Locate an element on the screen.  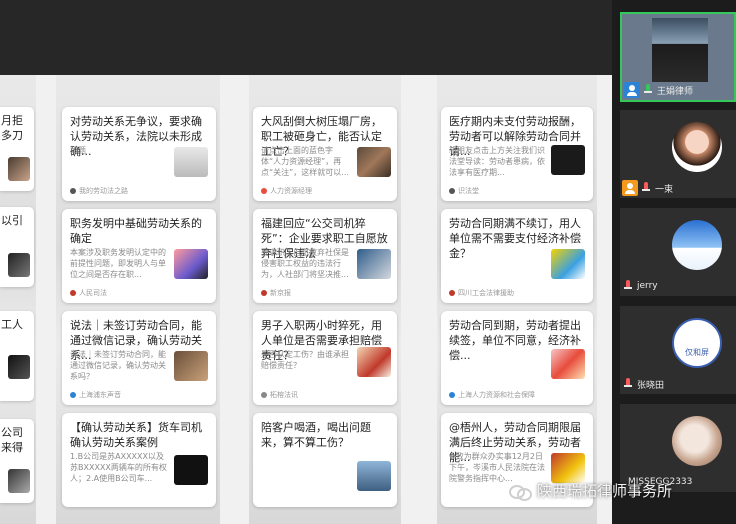
microphone-icon is located at coordinates (648, 90).